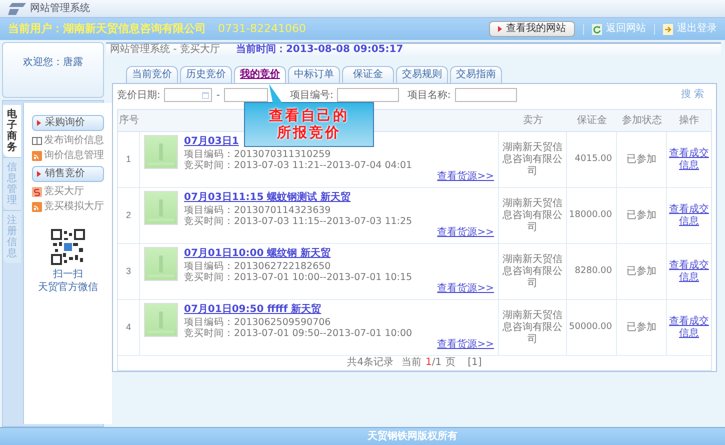 The width and height of the screenshot is (725, 445). Describe the element at coordinates (689, 121) in the screenshot. I see `column-header: 操作` at that location.